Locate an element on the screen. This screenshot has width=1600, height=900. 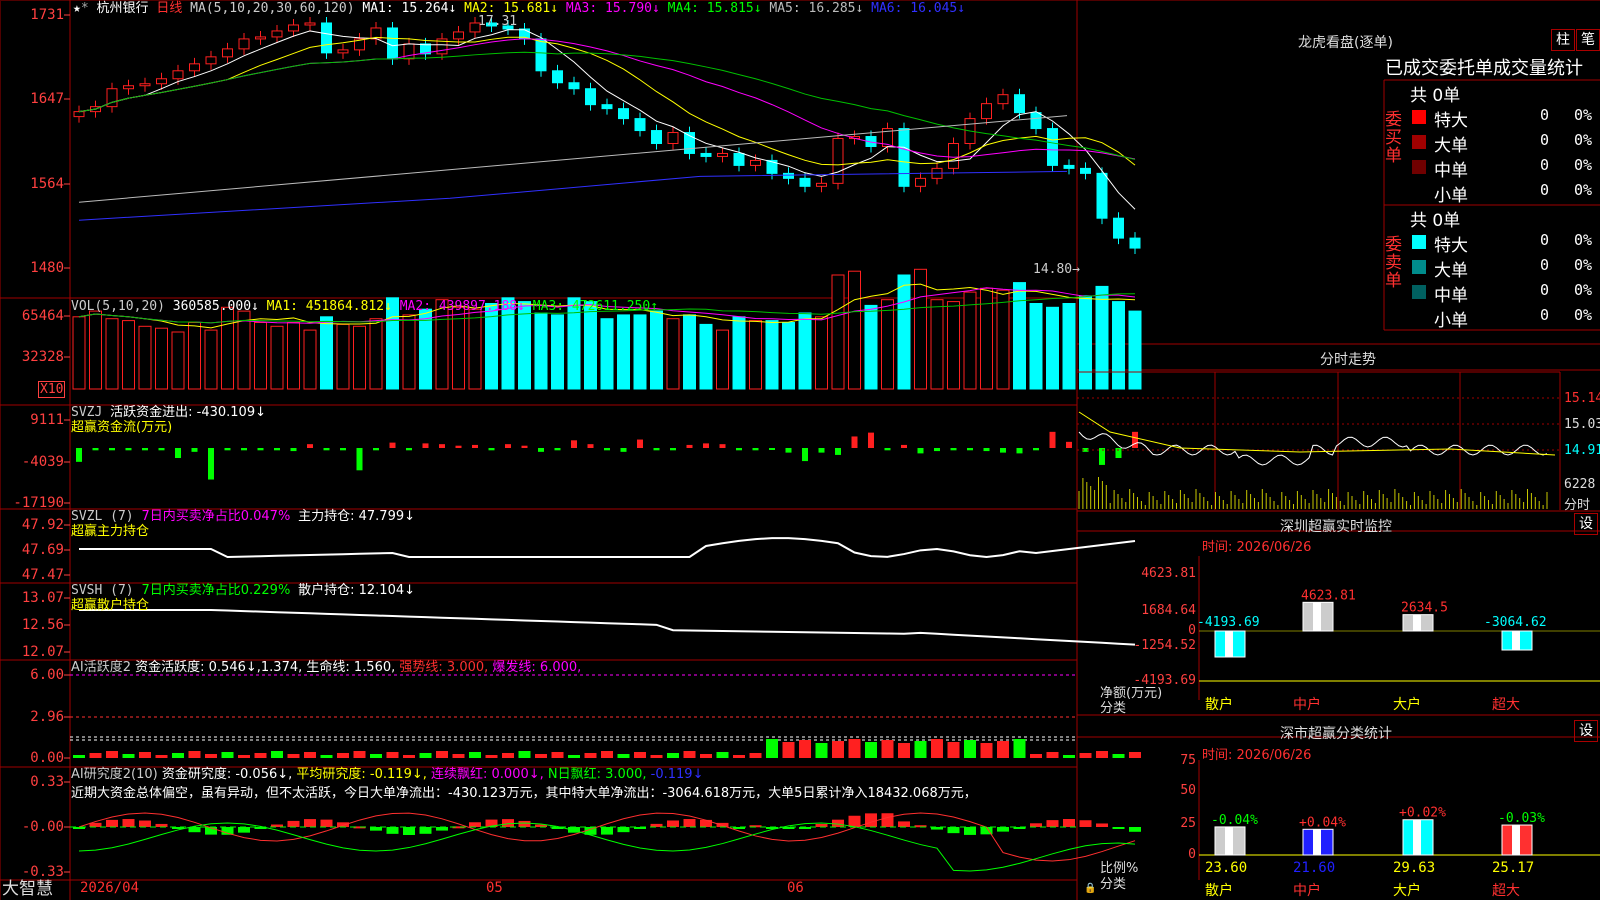
classify-settings-button: 设 is located at coordinates (1586, 731).